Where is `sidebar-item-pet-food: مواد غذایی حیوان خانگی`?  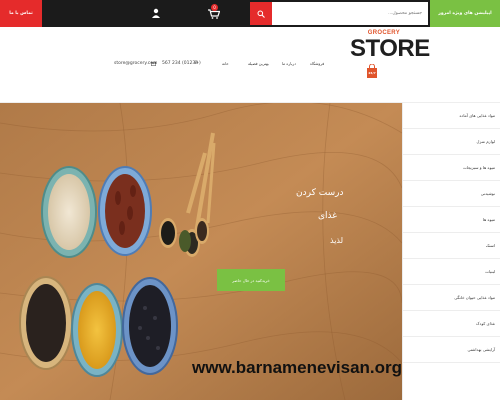
sidebar-item-pet-food: مواد غذایی حیوان خانگی is located at coordinates (451, 298).